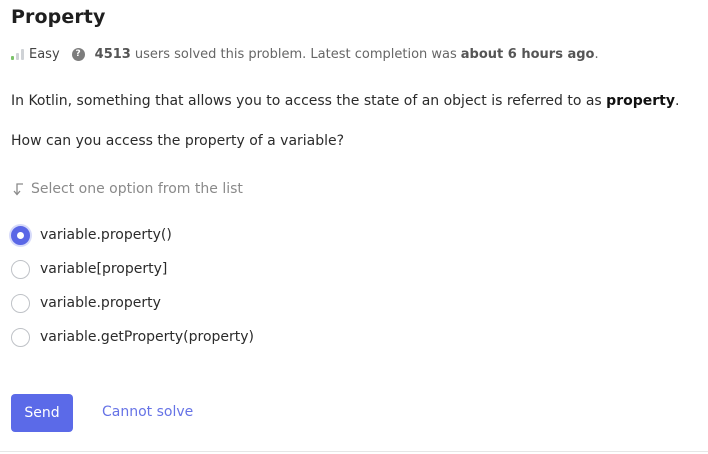 Image resolution: width=708 pixels, height=454 pixels. I want to click on arrow-down-left-icon, so click(18, 189).